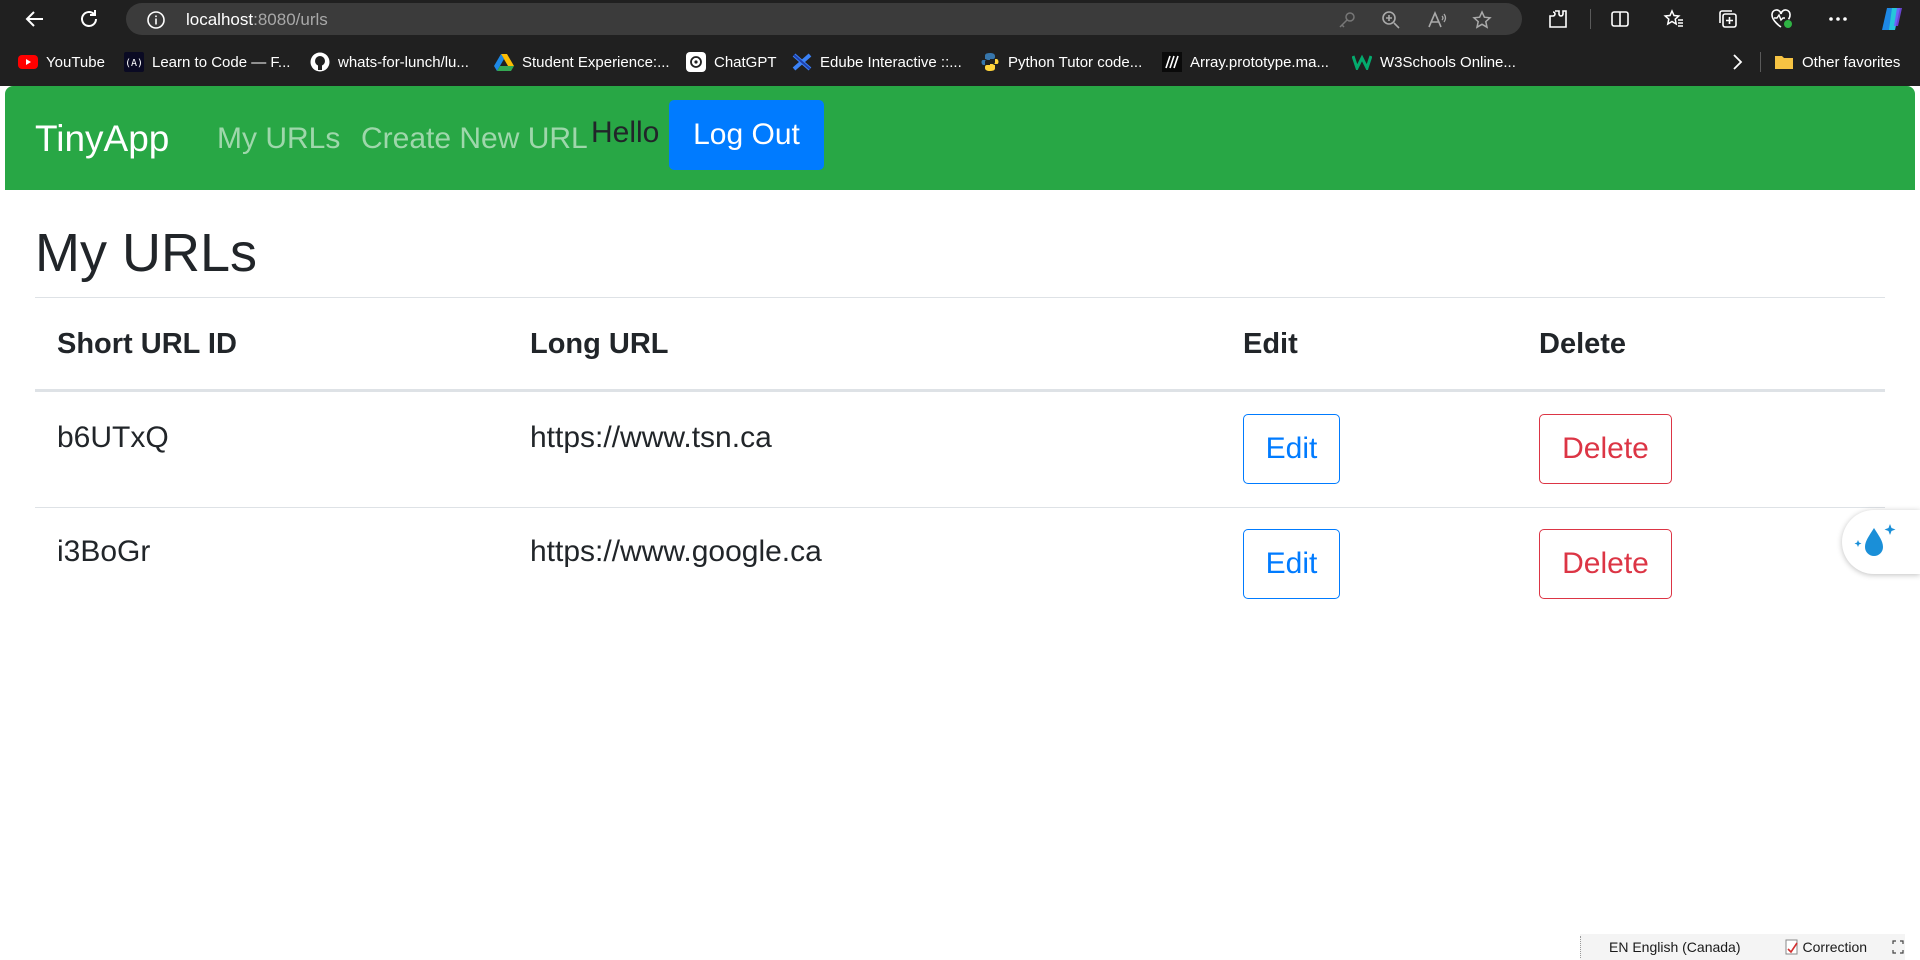 This screenshot has height=960, width=1920. I want to click on nav-create-new-url: Create New URL, so click(474, 139).